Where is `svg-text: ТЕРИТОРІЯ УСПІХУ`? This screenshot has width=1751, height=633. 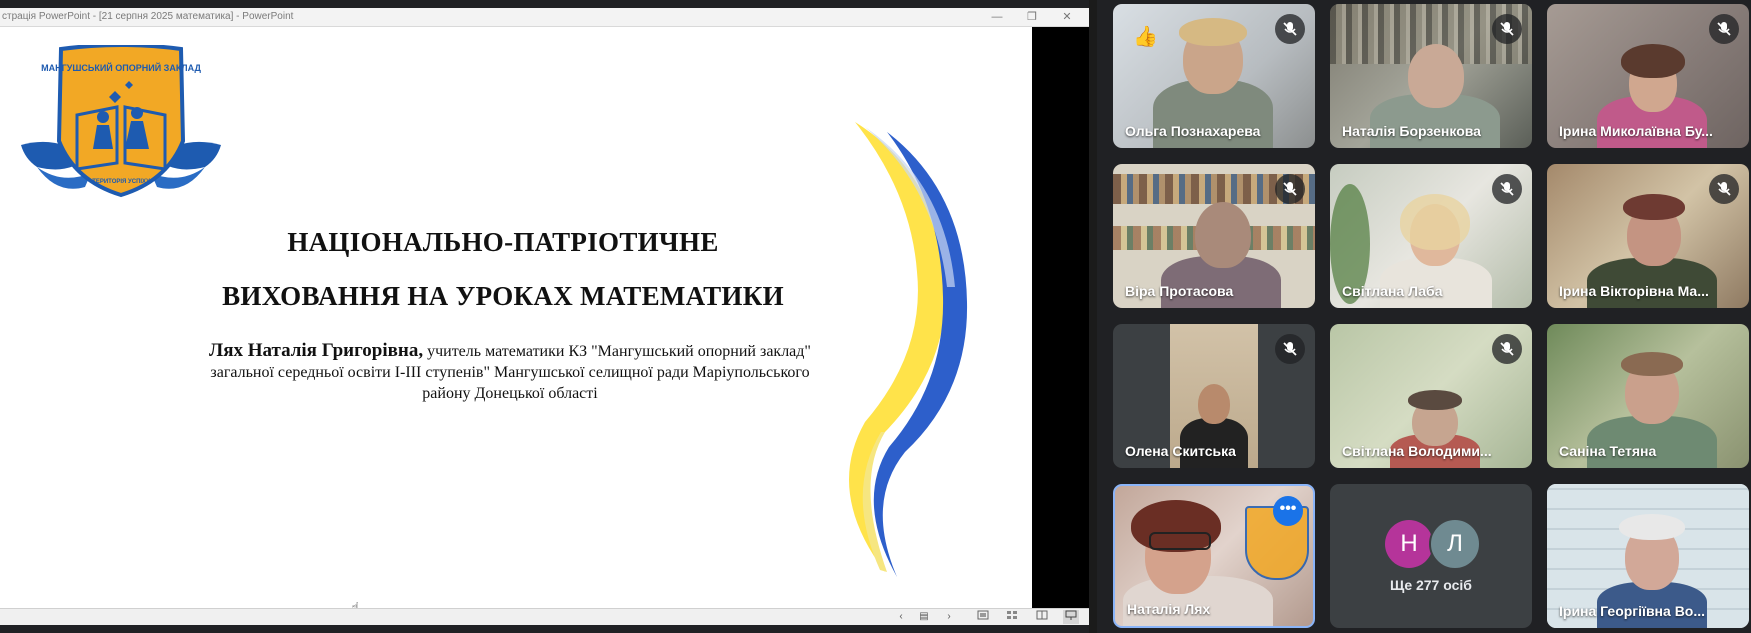
svg-text: ТЕРИТОРІЯ УСПІХУ is located at coordinates (121, 182).